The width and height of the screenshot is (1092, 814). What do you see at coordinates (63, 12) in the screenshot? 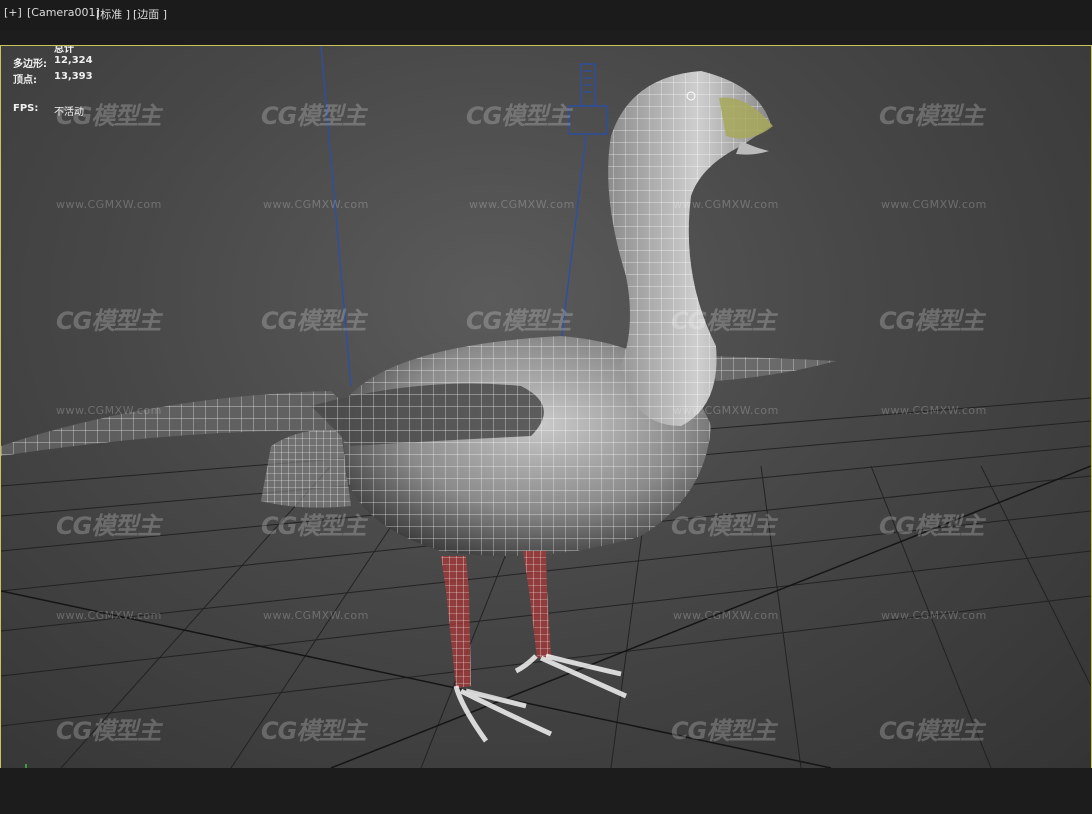
I see `viewport-camera-label: [Camera001]` at bounding box center [63, 12].